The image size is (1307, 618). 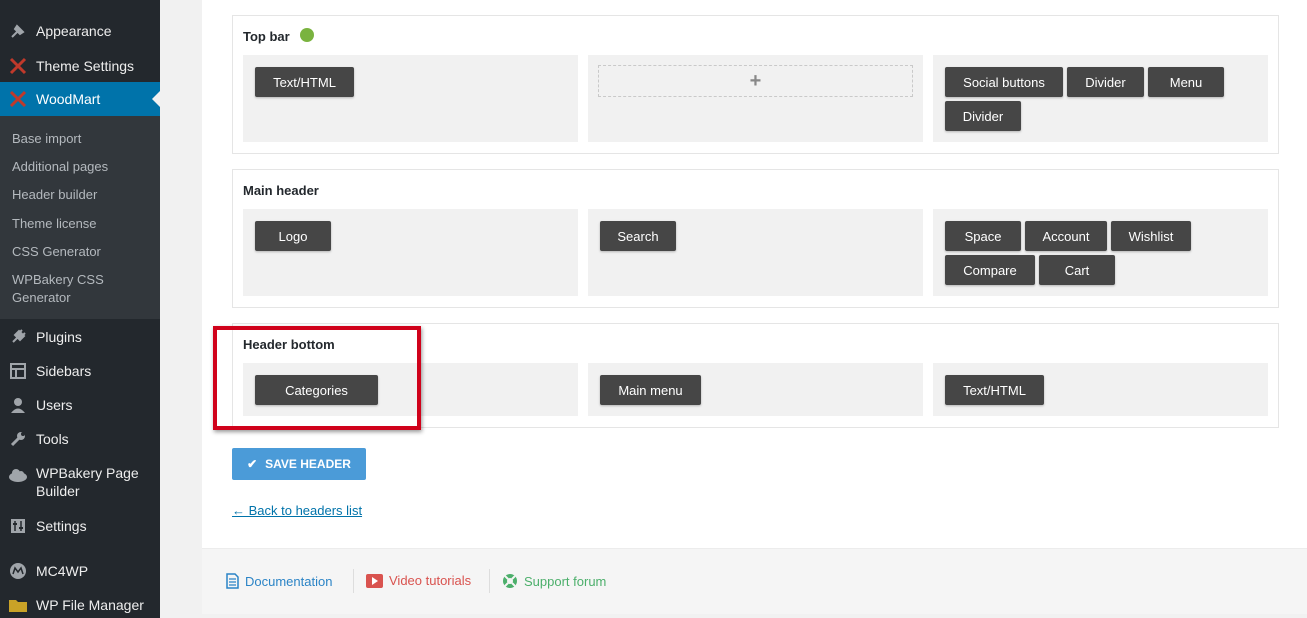 I want to click on top-bar-right-column: Social buttons Divider Menu Divider, so click(x=1100, y=98).